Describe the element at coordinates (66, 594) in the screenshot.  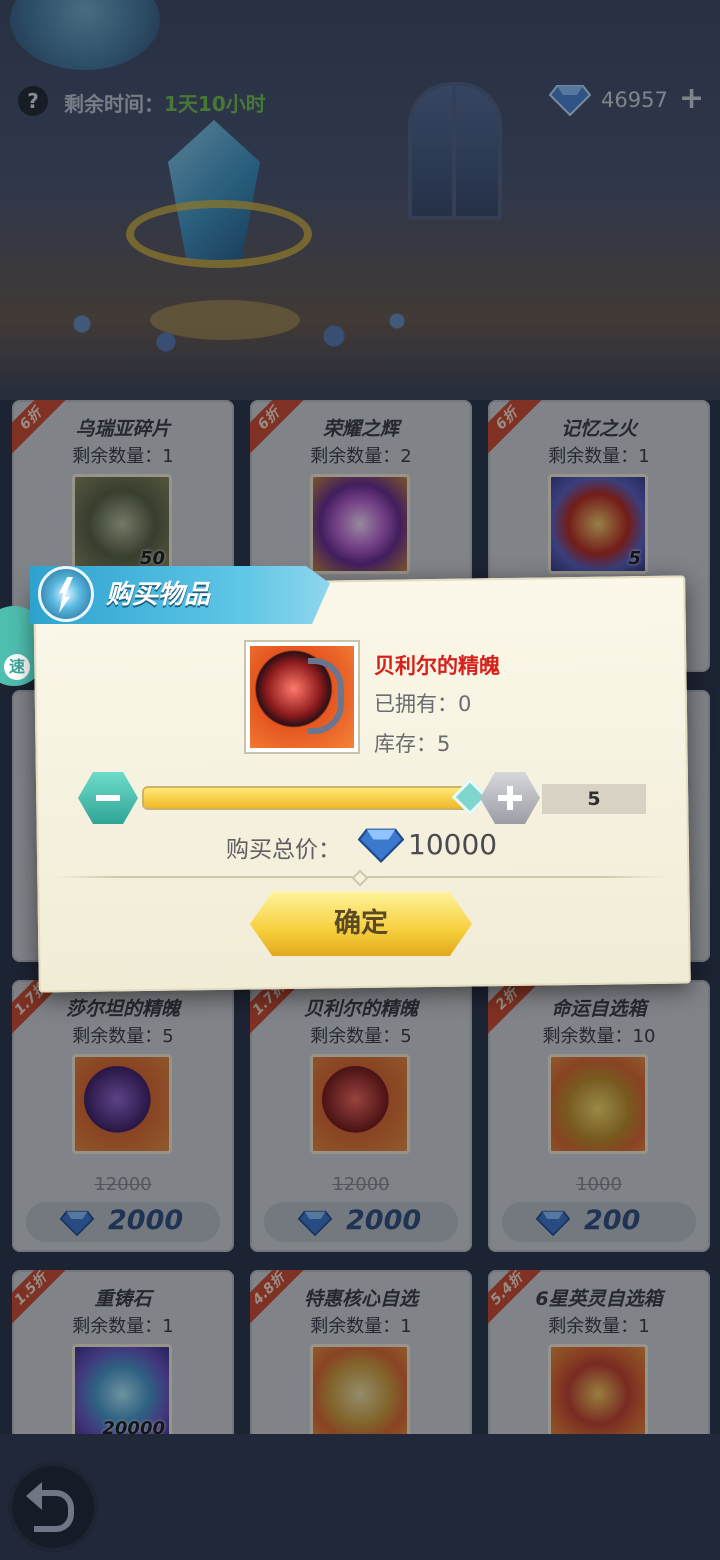
I see `lightning-icon` at that location.